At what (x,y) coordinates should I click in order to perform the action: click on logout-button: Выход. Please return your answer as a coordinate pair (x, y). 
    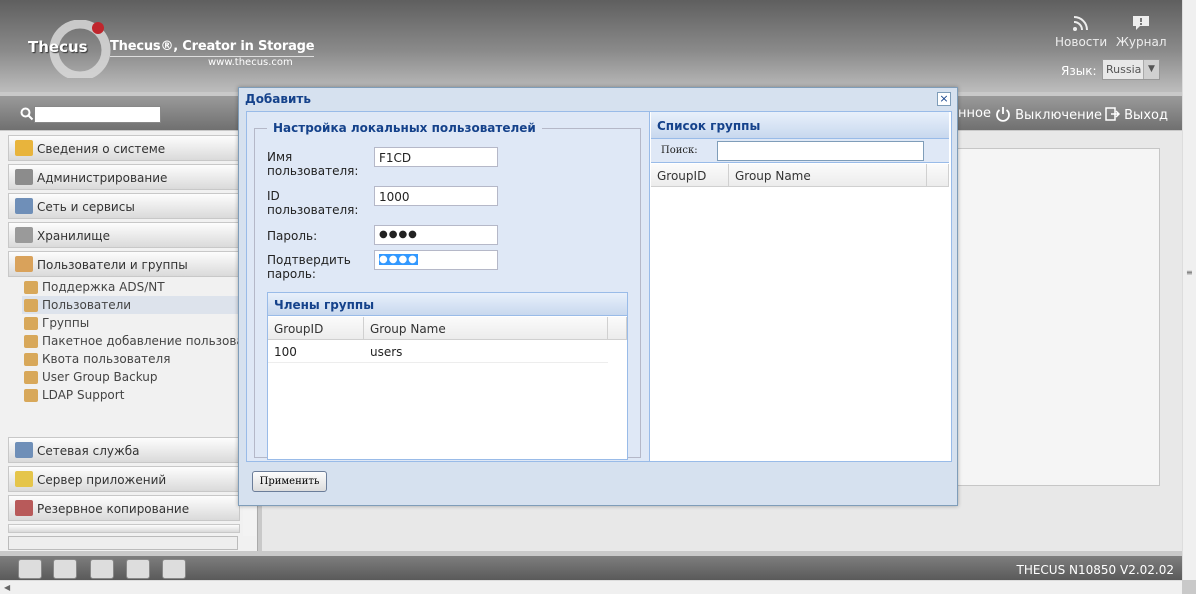
    Looking at the image, I should click on (1136, 114).